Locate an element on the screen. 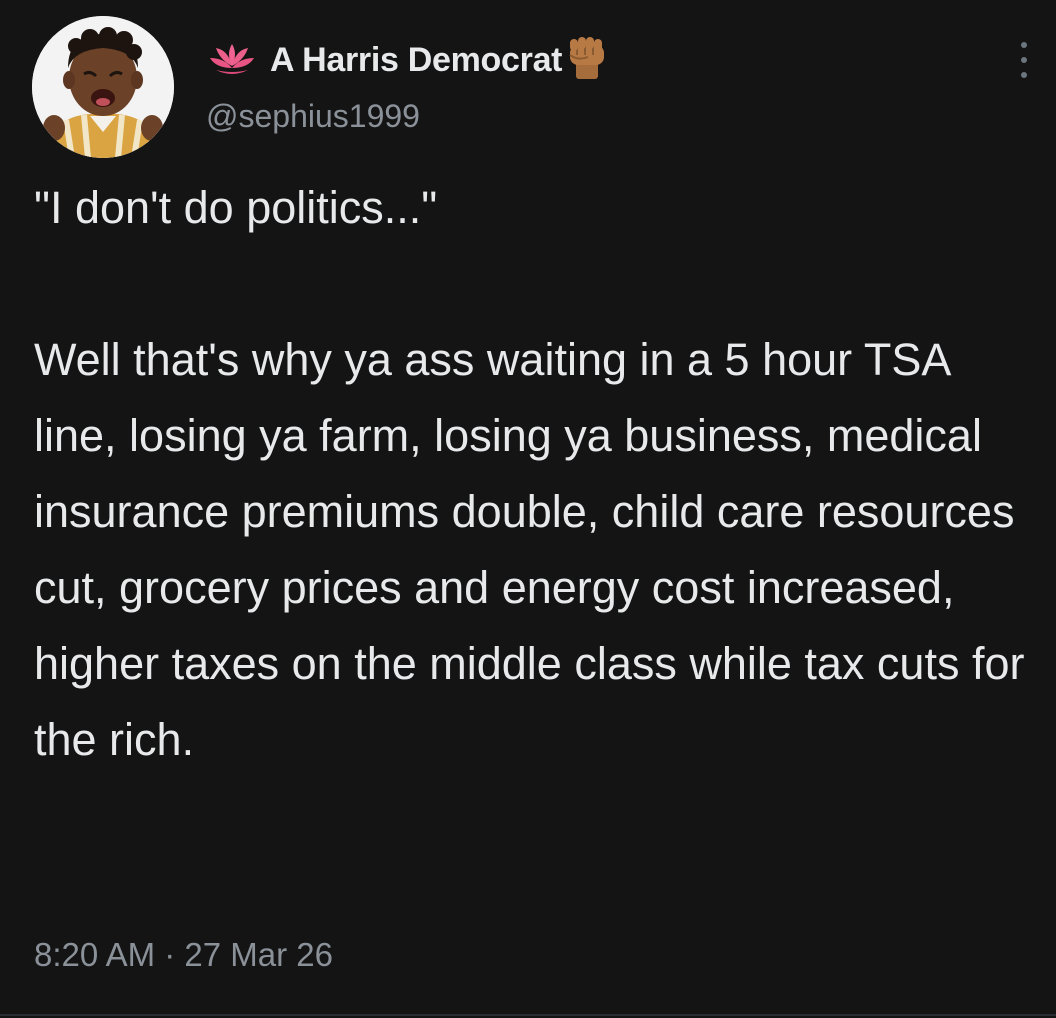 Image resolution: width=1056 pixels, height=1018 pixels. author-name-row: A Harris Democrat is located at coordinates (409, 60).